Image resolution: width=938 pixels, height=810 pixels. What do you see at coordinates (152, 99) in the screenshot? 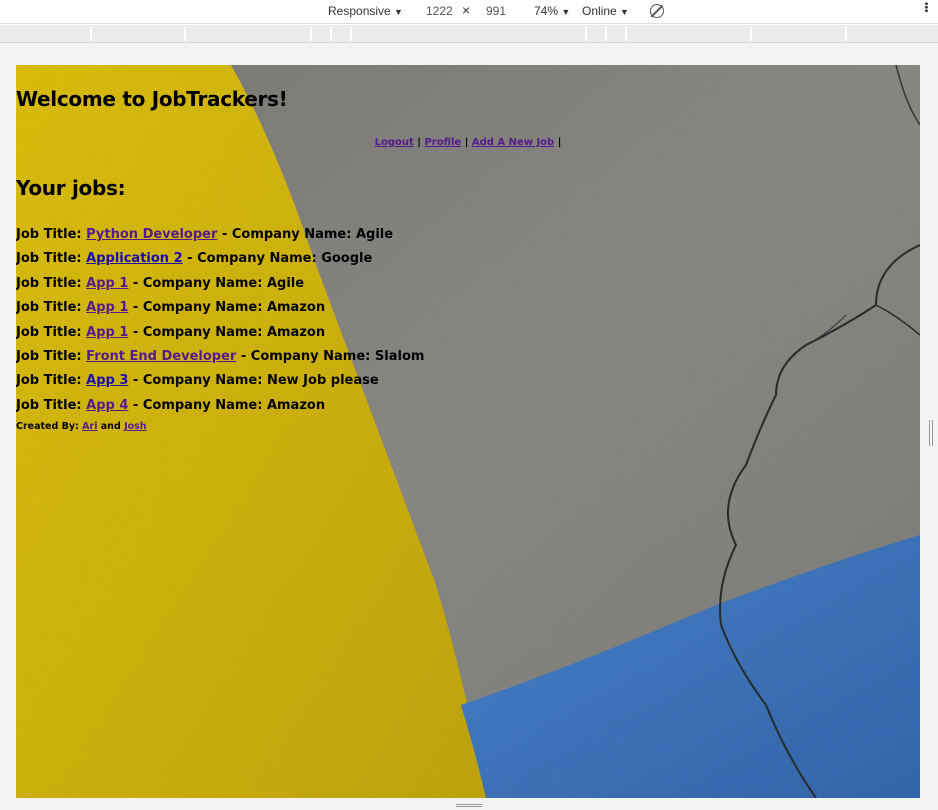
I see `page-title: Welcome to JobTrackers!` at bounding box center [152, 99].